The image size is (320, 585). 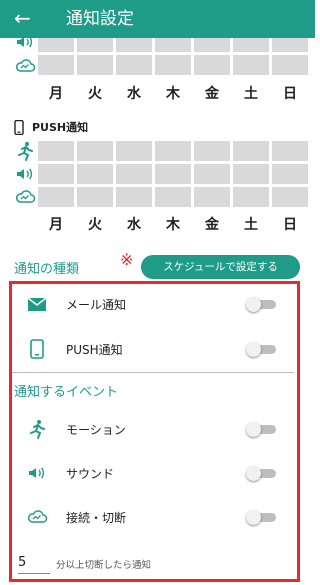 I want to click on setting-label: メール通知, so click(x=96, y=305).